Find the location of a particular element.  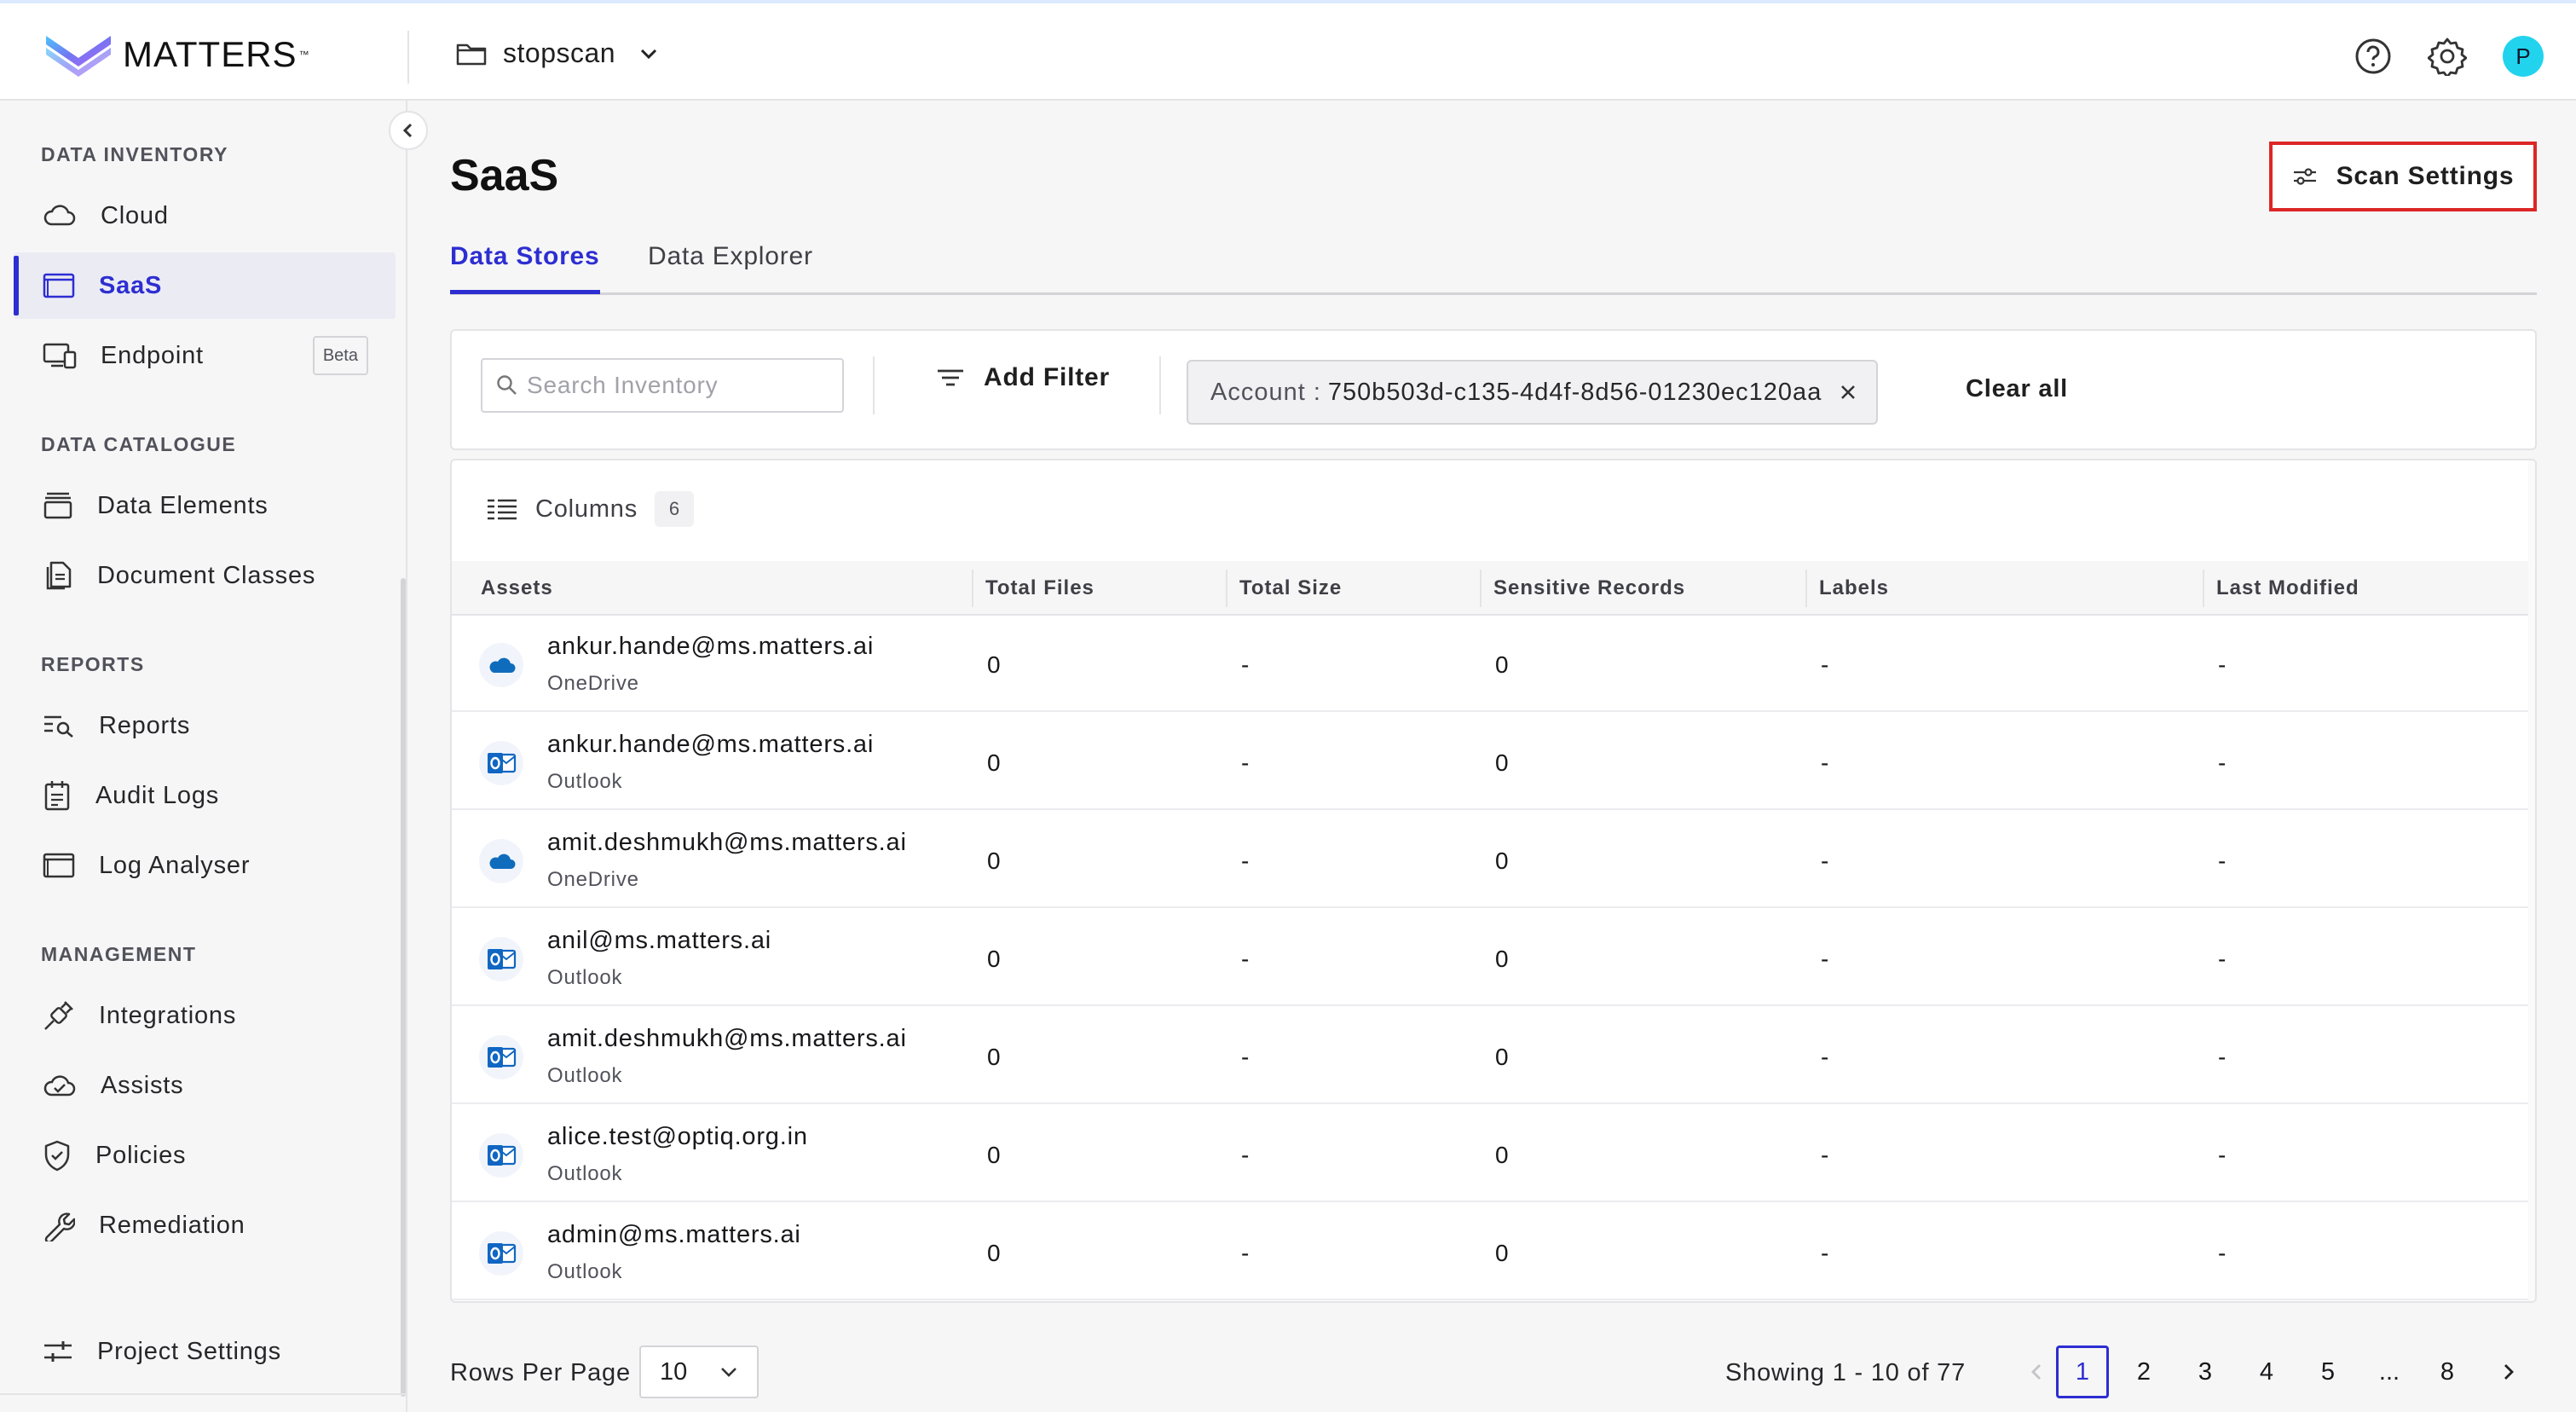

sidebar-item-cloud: Cloud is located at coordinates (205, 216).